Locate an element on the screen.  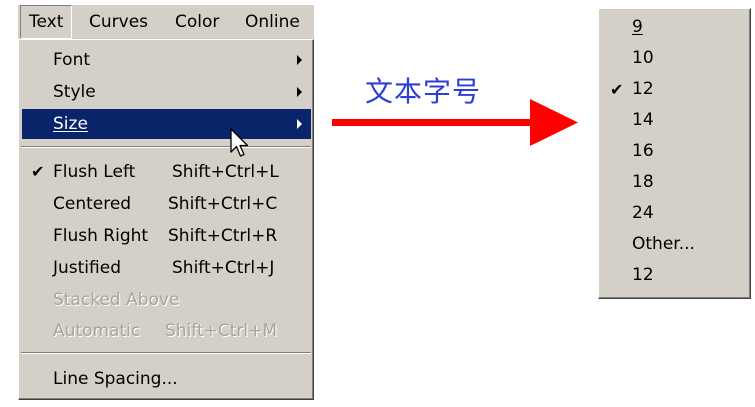
menu-curves: Curves is located at coordinates (118, 22).